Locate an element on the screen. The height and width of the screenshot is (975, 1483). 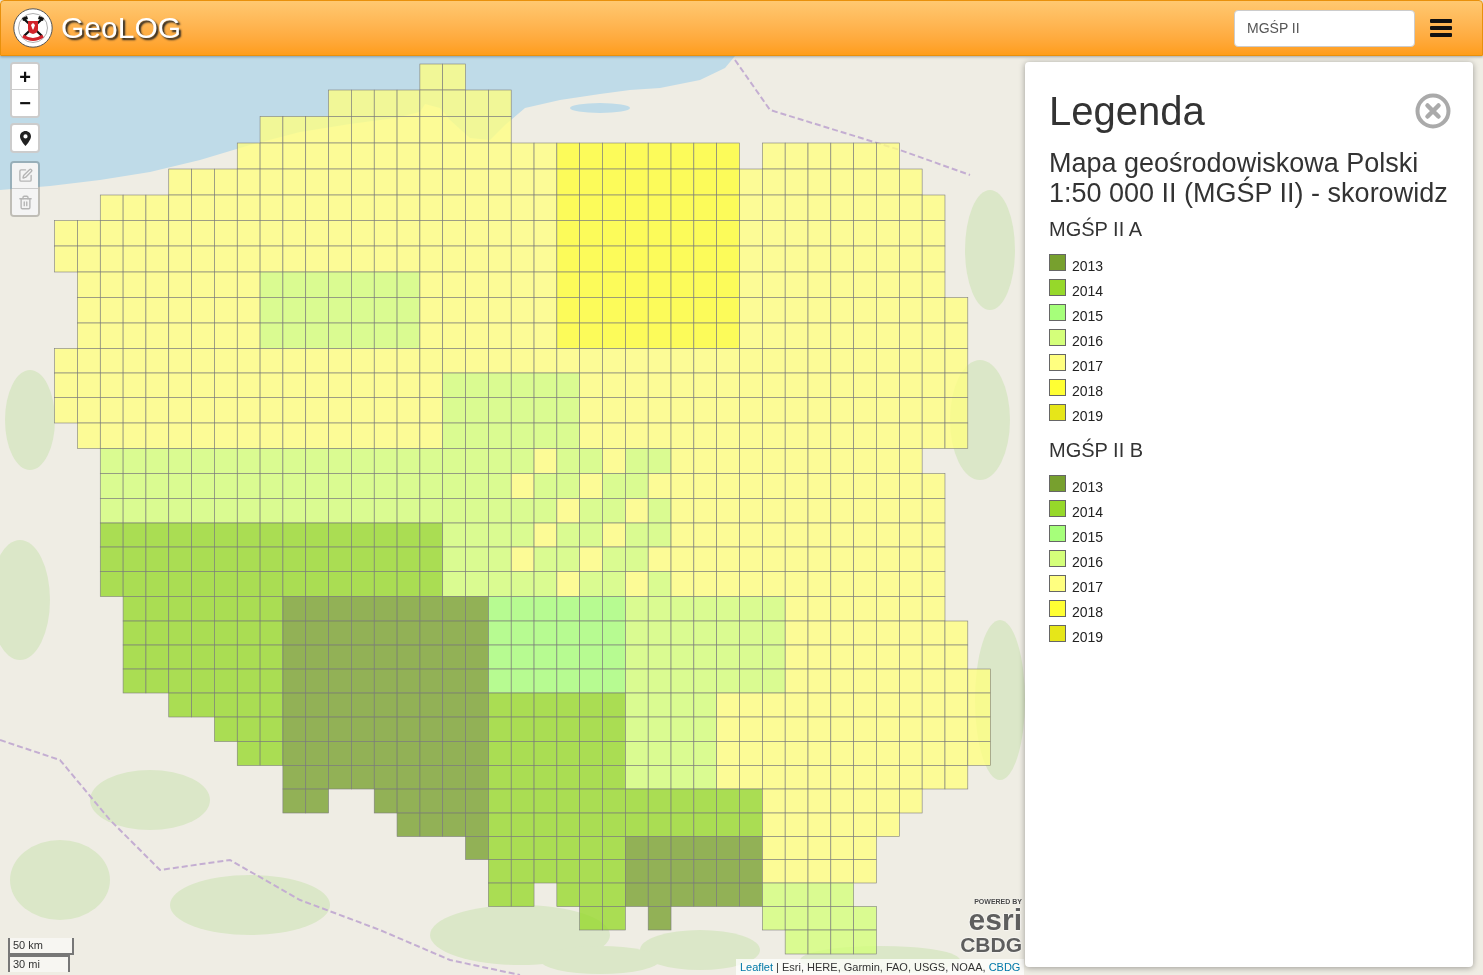
zoom-in-button: + is located at coordinates (25, 77).